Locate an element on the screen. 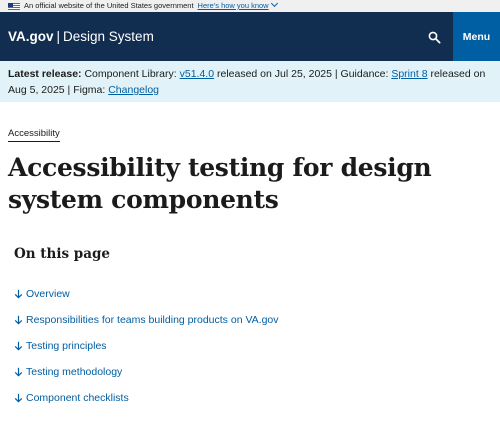  figma-changelog-link: Changelog is located at coordinates (133, 90).